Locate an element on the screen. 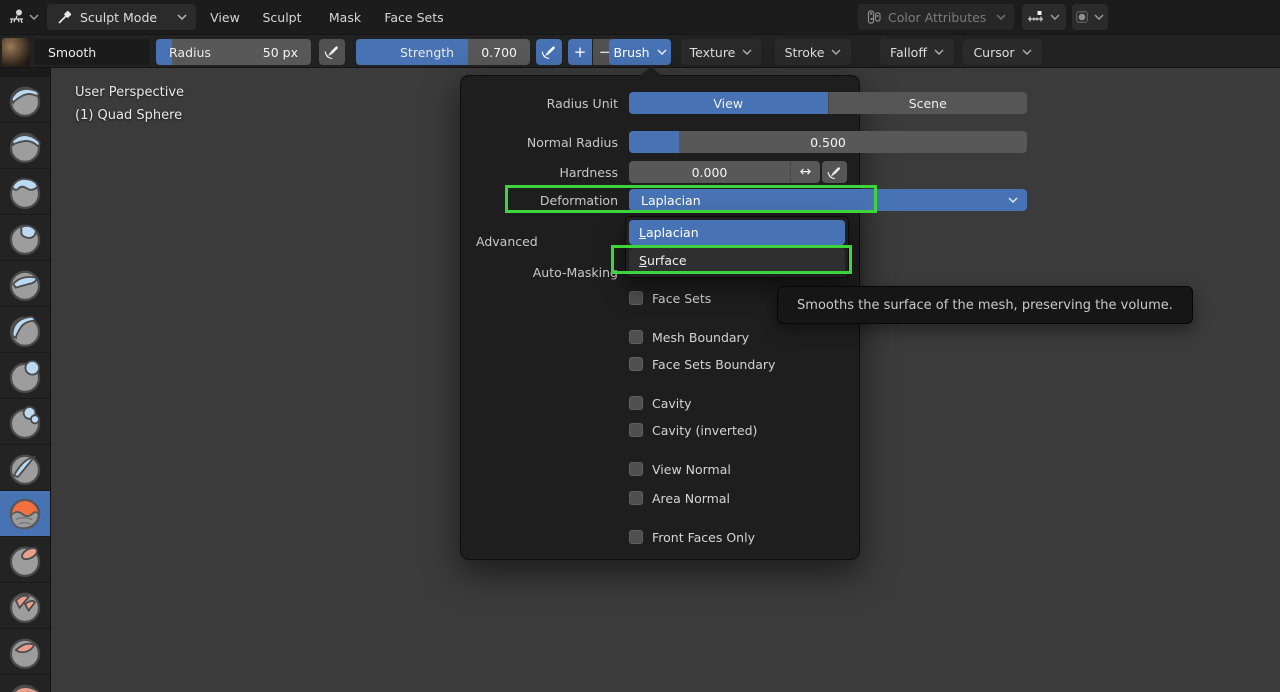 The width and height of the screenshot is (1280, 692). brush-name-field: Smooth is located at coordinates (92, 52).